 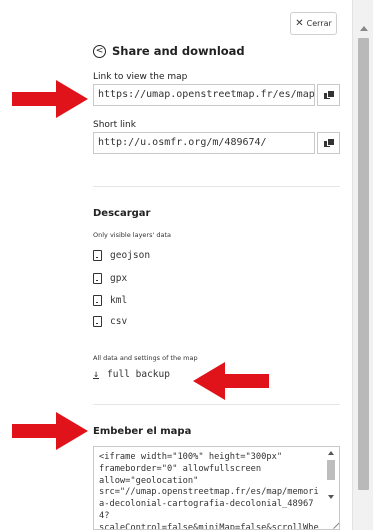 What do you see at coordinates (99, 51) in the screenshot?
I see `share-icon: <` at bounding box center [99, 51].